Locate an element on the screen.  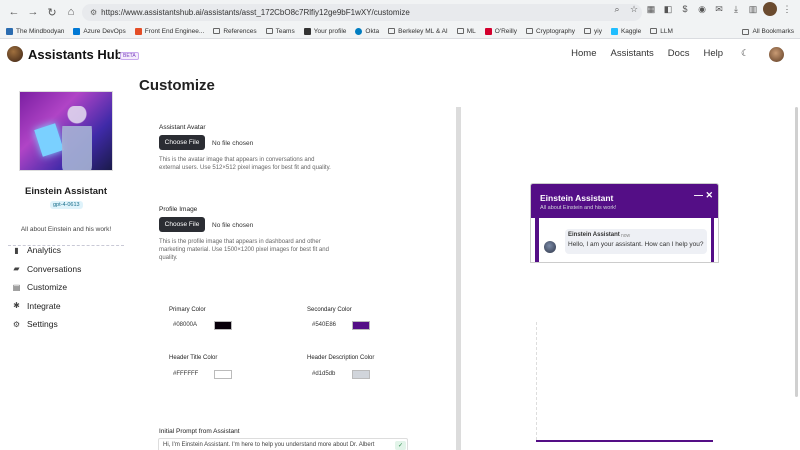
reload-icon: ↻ is located at coordinates (52, 12).